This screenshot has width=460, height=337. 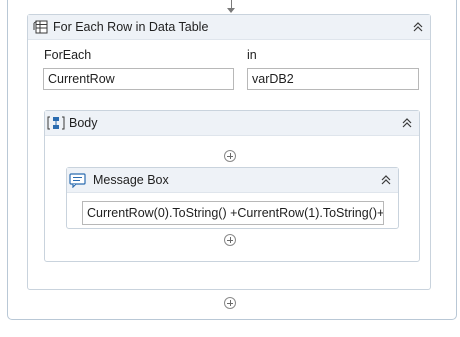 What do you see at coordinates (229, 27) in the screenshot?
I see `for-each-row-header: For Each Row in Data Table` at bounding box center [229, 27].